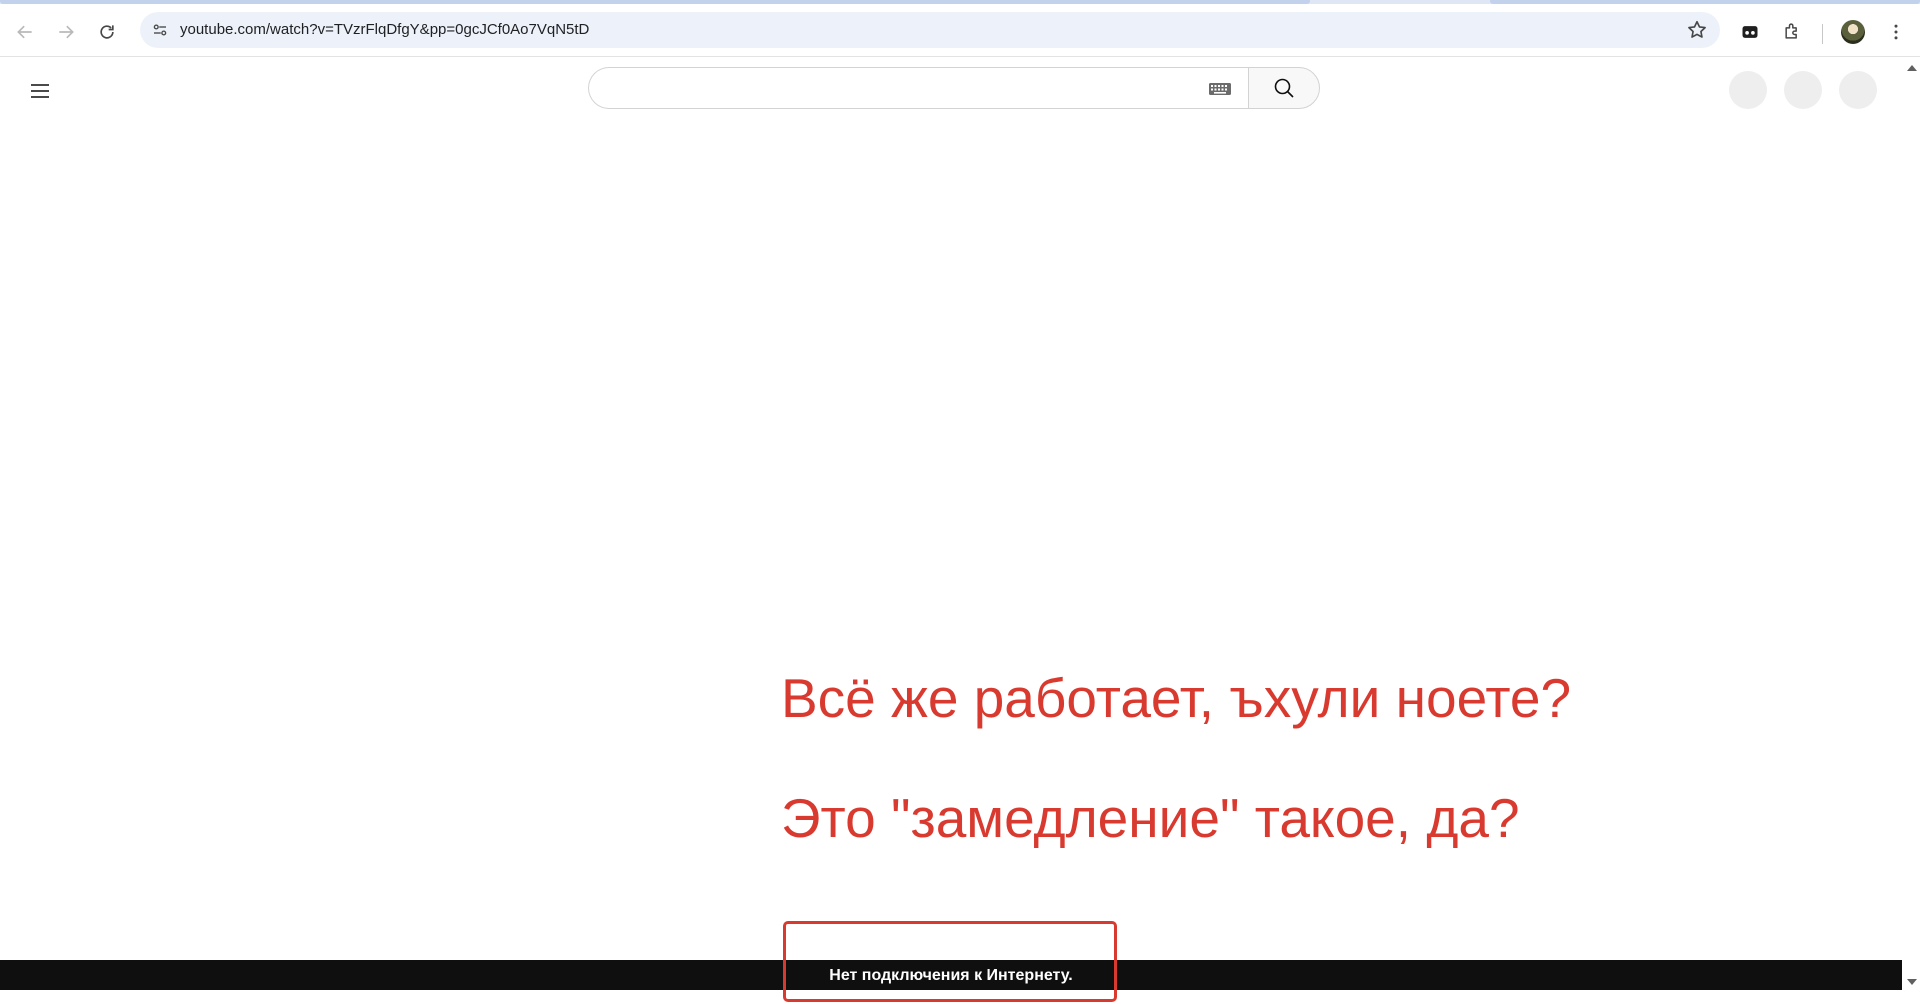  I want to click on back-icon, so click(24, 32).